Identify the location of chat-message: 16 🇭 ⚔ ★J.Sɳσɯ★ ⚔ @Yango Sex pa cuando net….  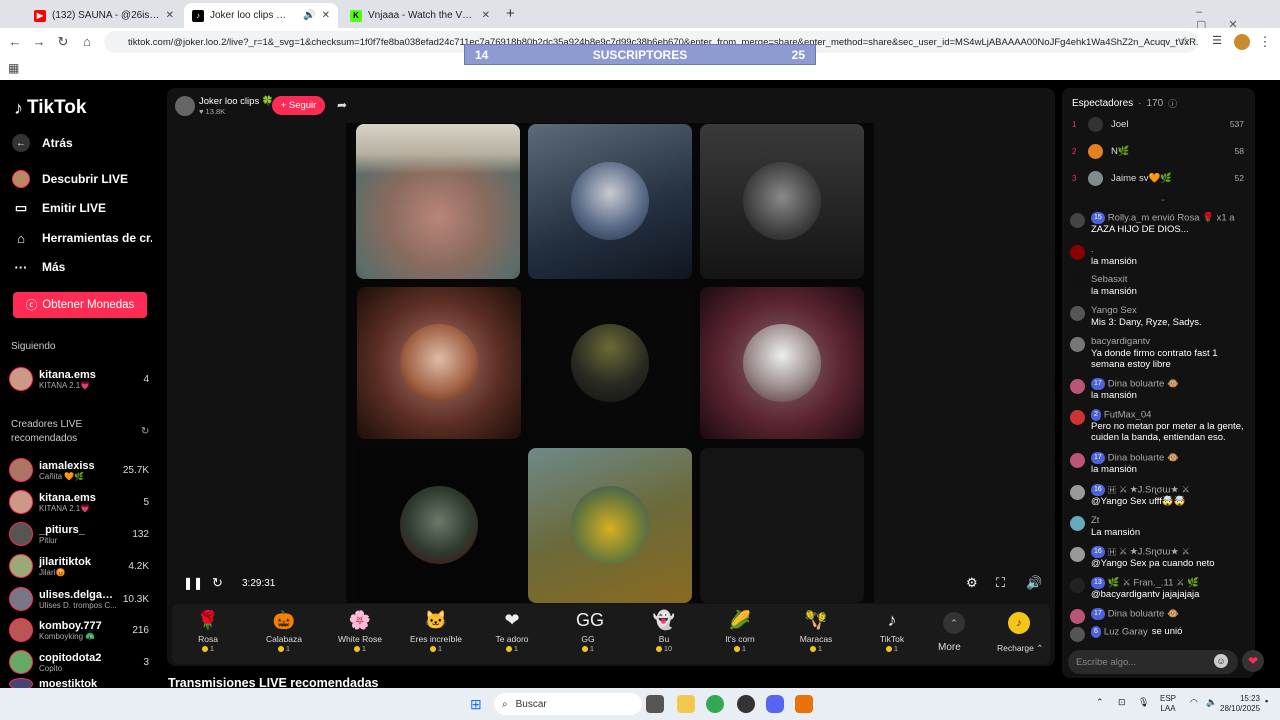
(1161, 557).